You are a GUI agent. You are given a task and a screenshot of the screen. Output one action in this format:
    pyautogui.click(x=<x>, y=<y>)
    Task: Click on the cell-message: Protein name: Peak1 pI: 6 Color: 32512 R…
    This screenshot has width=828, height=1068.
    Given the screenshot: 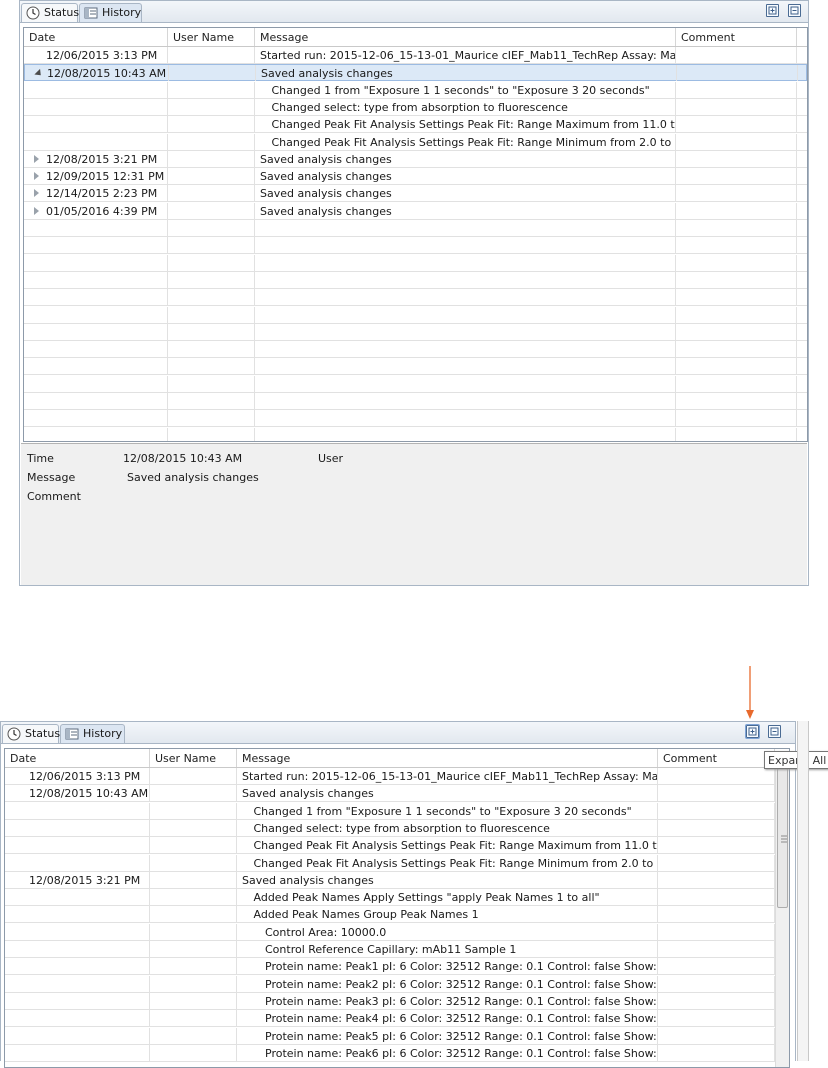 What is the action you would take?
    pyautogui.click(x=447, y=966)
    